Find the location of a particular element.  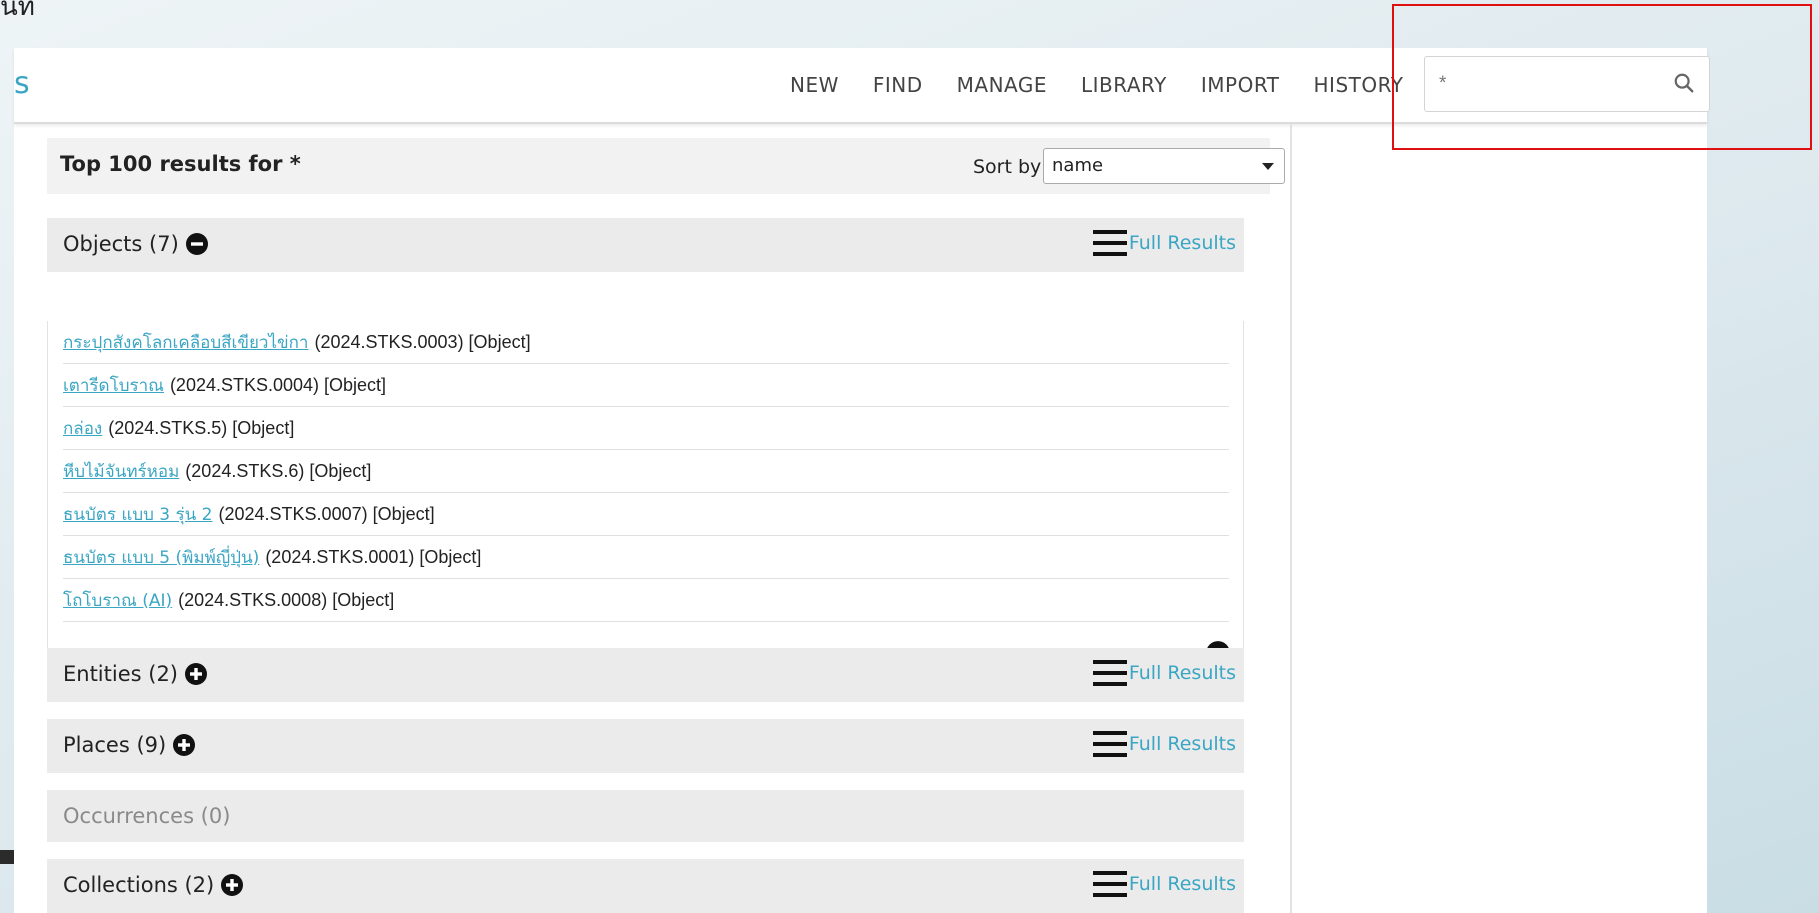

full-results-places: Full Results is located at coordinates (1164, 744).